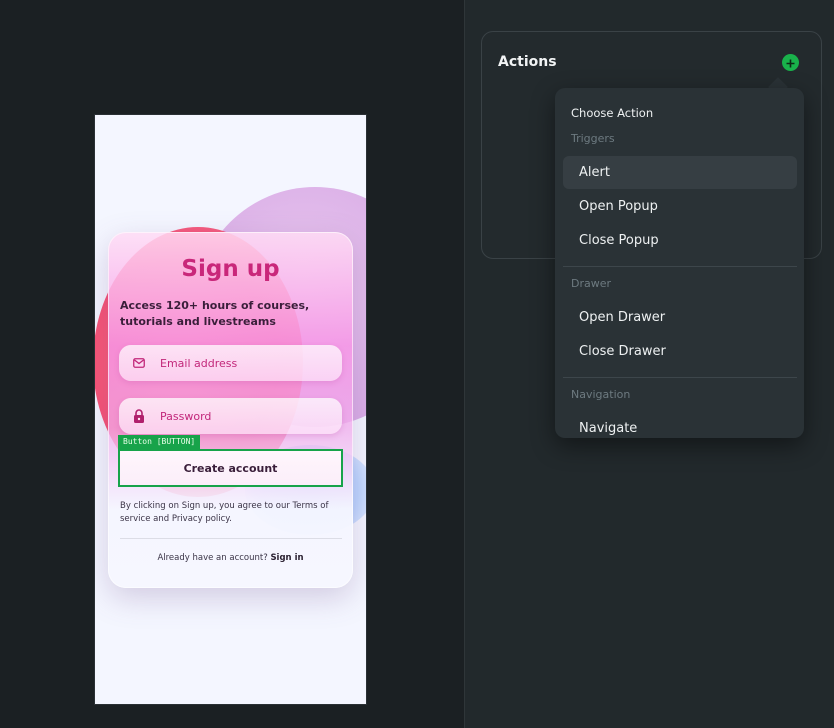 The width and height of the screenshot is (834, 728). I want to click on email-input, so click(240, 363).